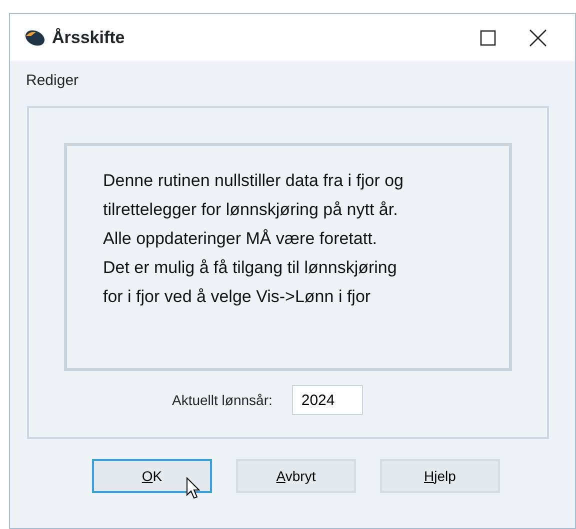 The image size is (576, 529). Describe the element at coordinates (52, 81) in the screenshot. I see `menu-item: Rediger` at that location.